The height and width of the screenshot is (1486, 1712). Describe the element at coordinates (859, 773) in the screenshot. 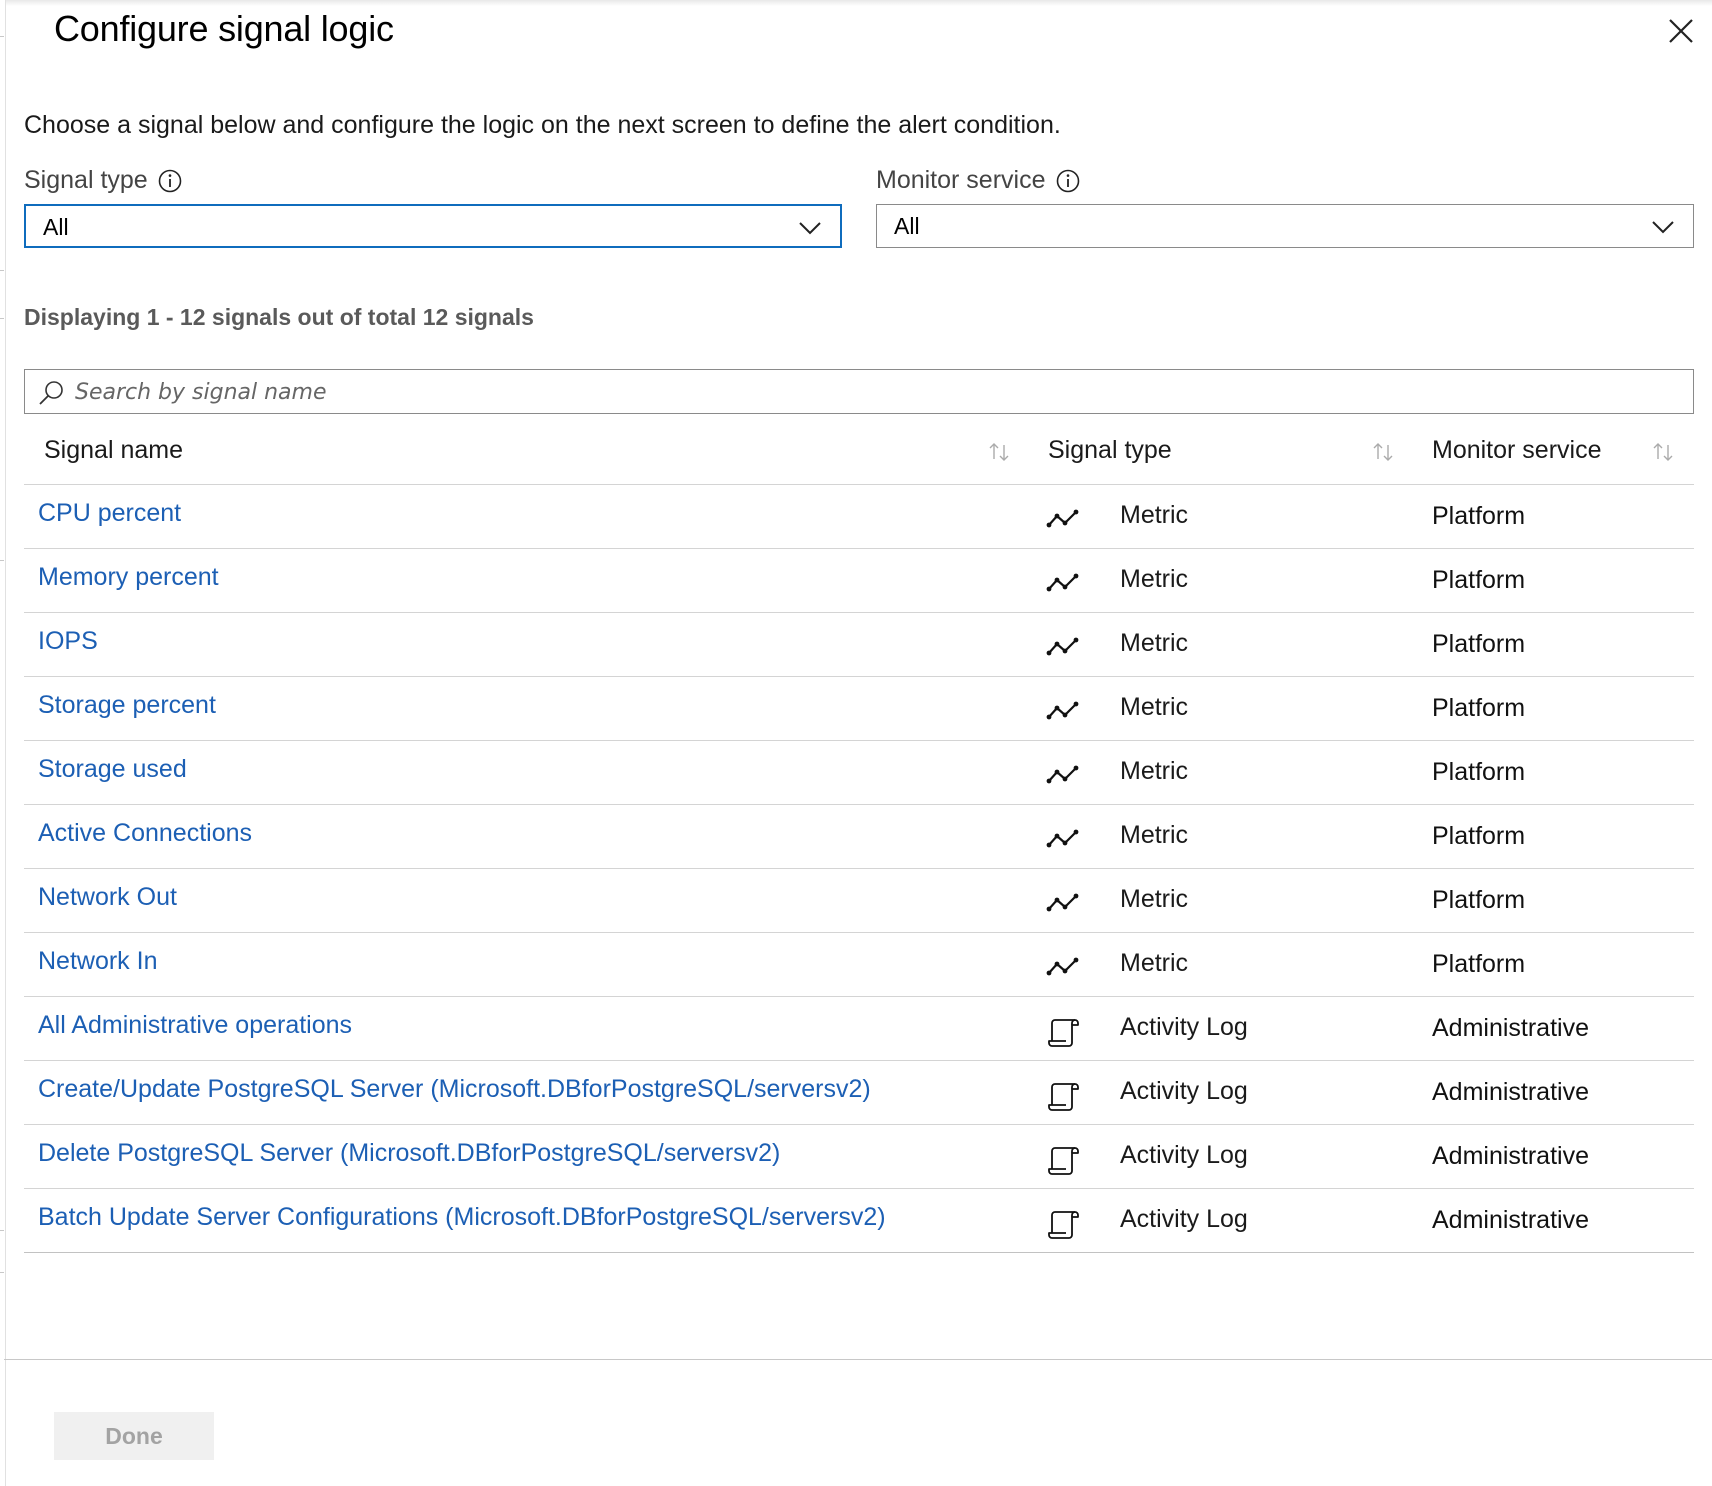

I see `table-row: Storage used Metric Platform` at that location.